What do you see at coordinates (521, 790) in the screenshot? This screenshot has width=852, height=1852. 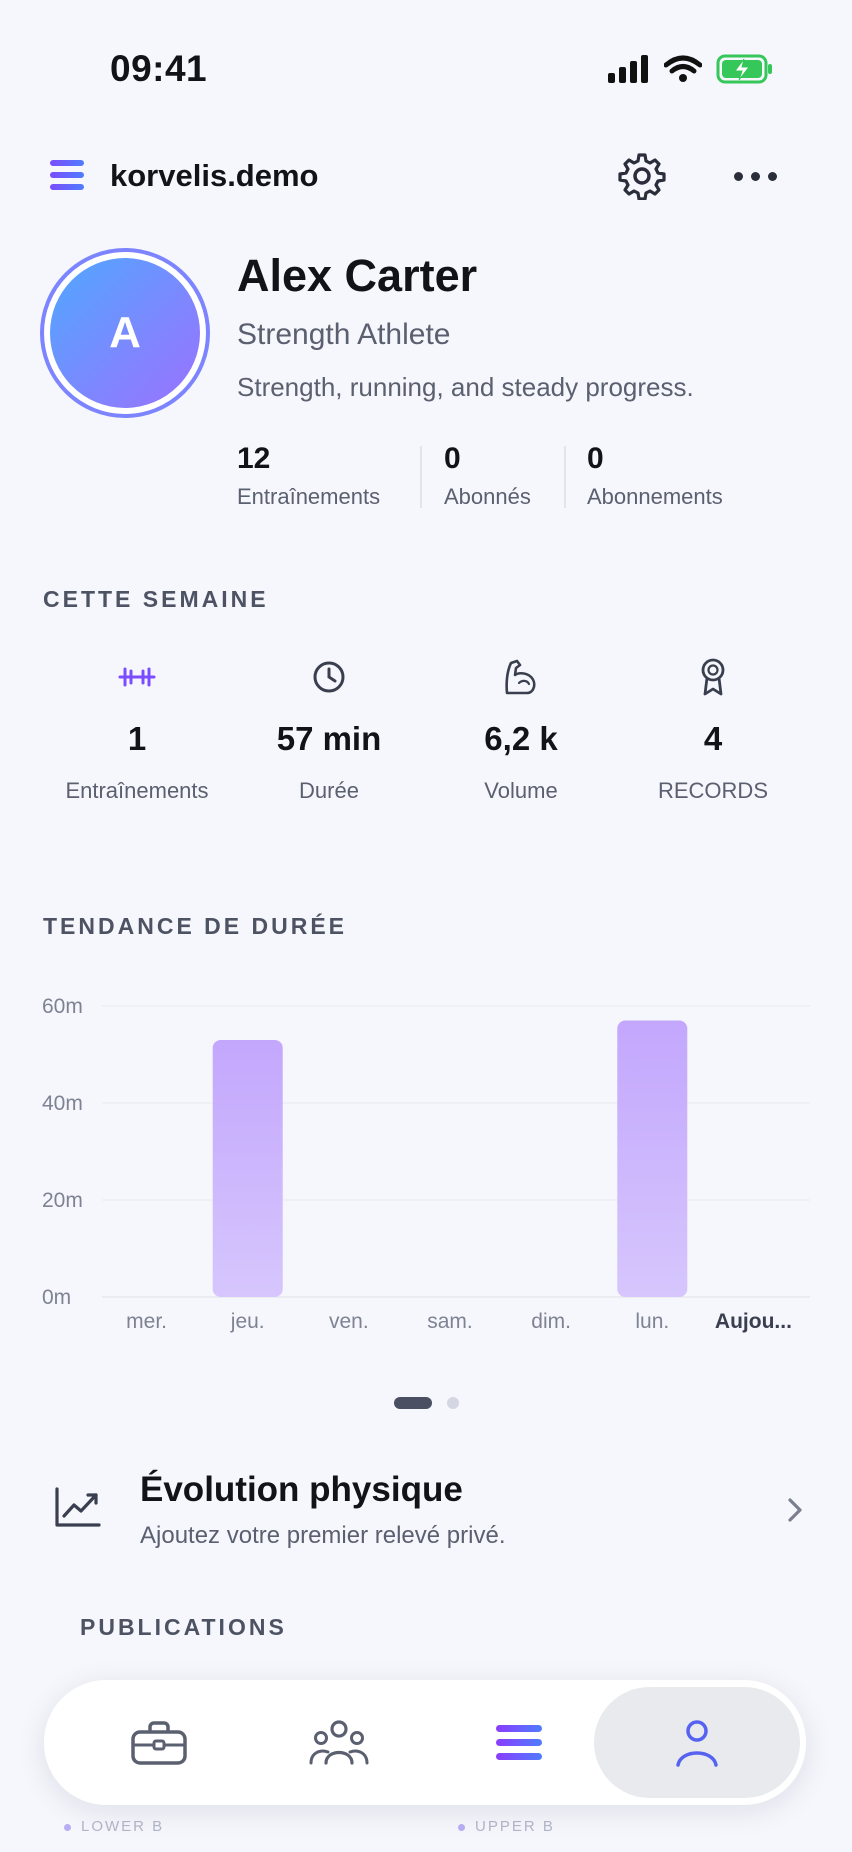 I see `week-stat-label: Volume` at bounding box center [521, 790].